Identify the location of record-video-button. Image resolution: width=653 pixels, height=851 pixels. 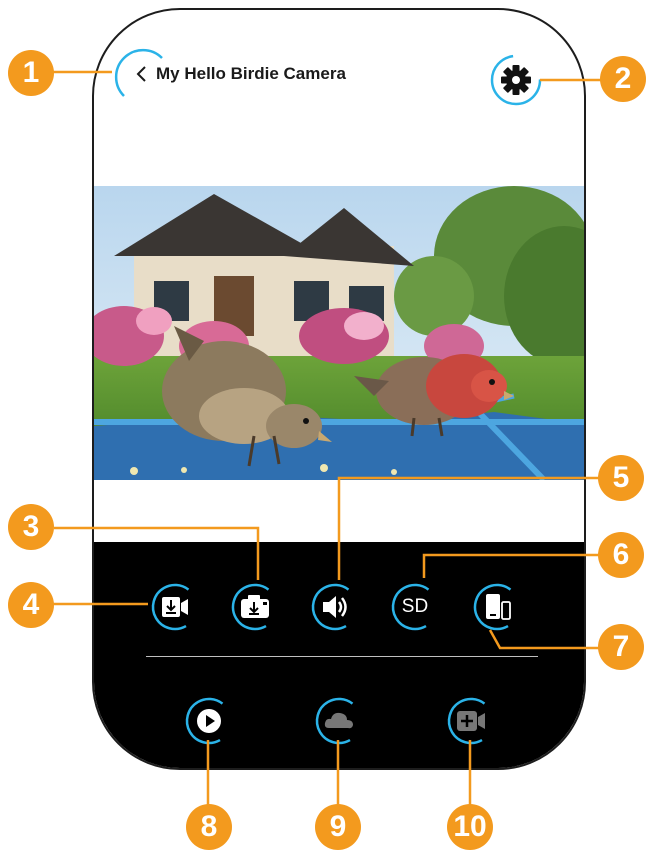
(175, 607).